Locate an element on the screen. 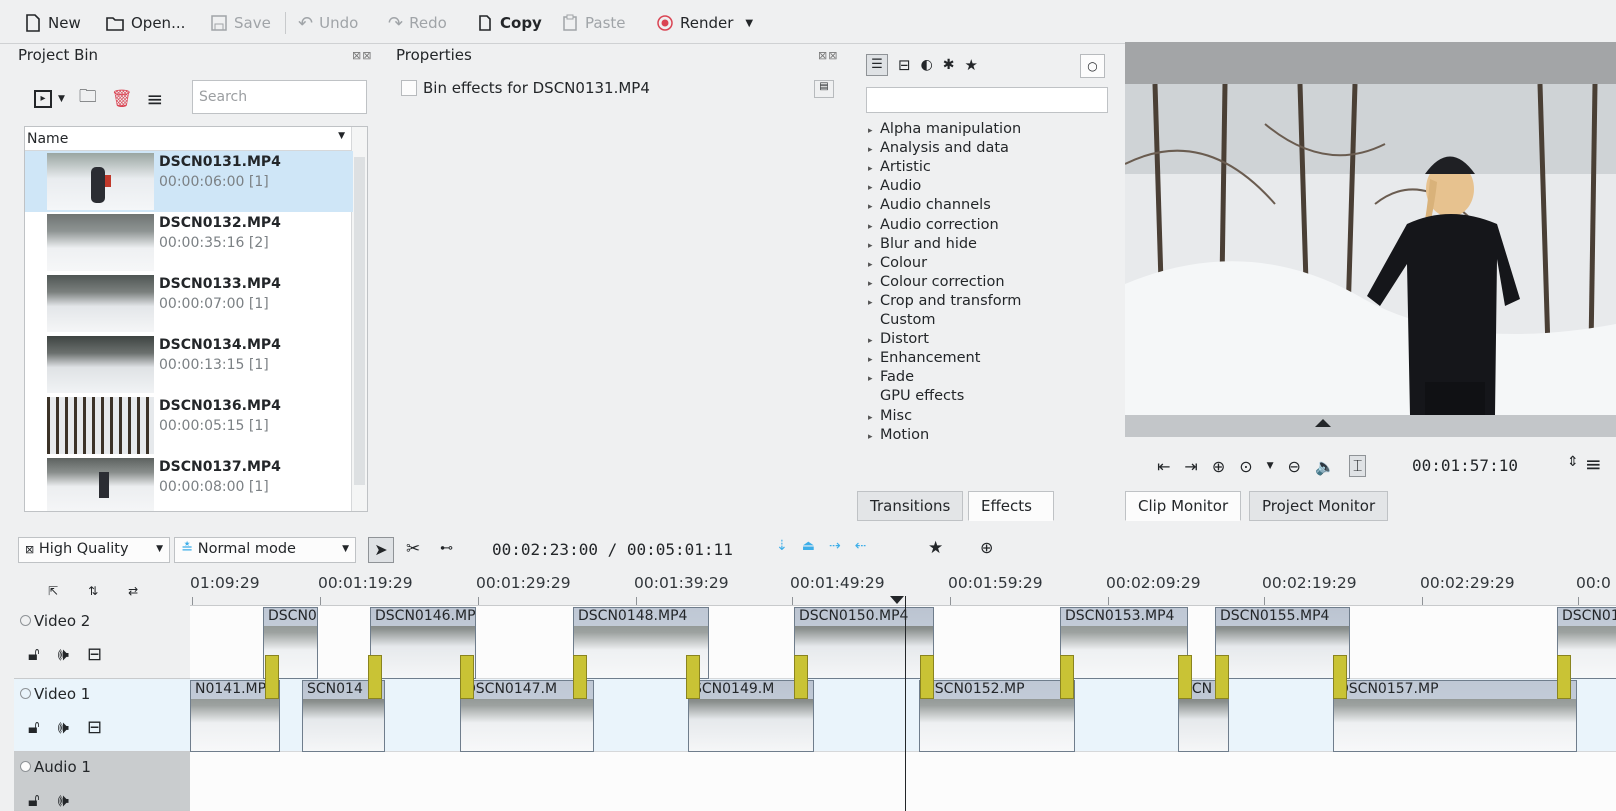 The height and width of the screenshot is (811, 1616). bin-effects-checkbox is located at coordinates (409, 88).